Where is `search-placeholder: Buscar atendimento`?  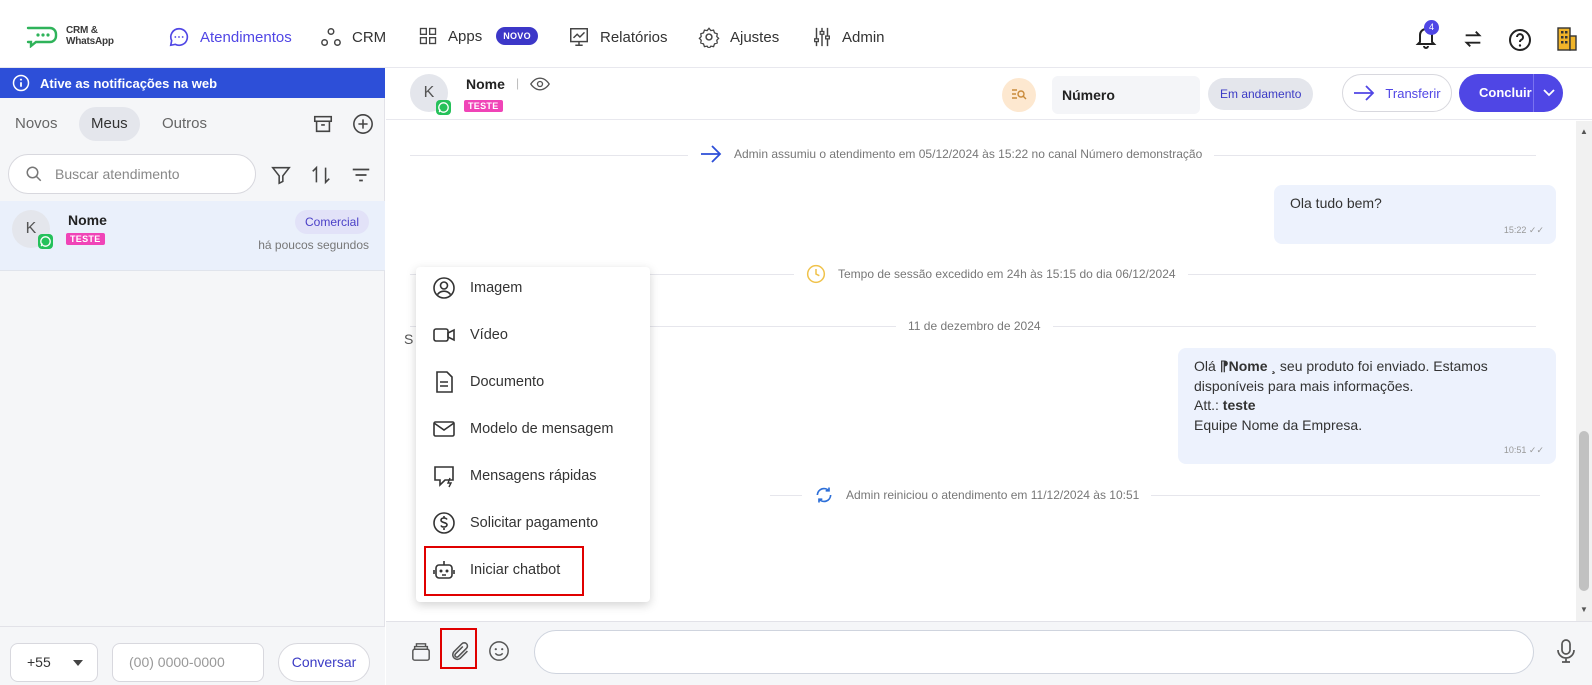 search-placeholder: Buscar atendimento is located at coordinates (117, 174).